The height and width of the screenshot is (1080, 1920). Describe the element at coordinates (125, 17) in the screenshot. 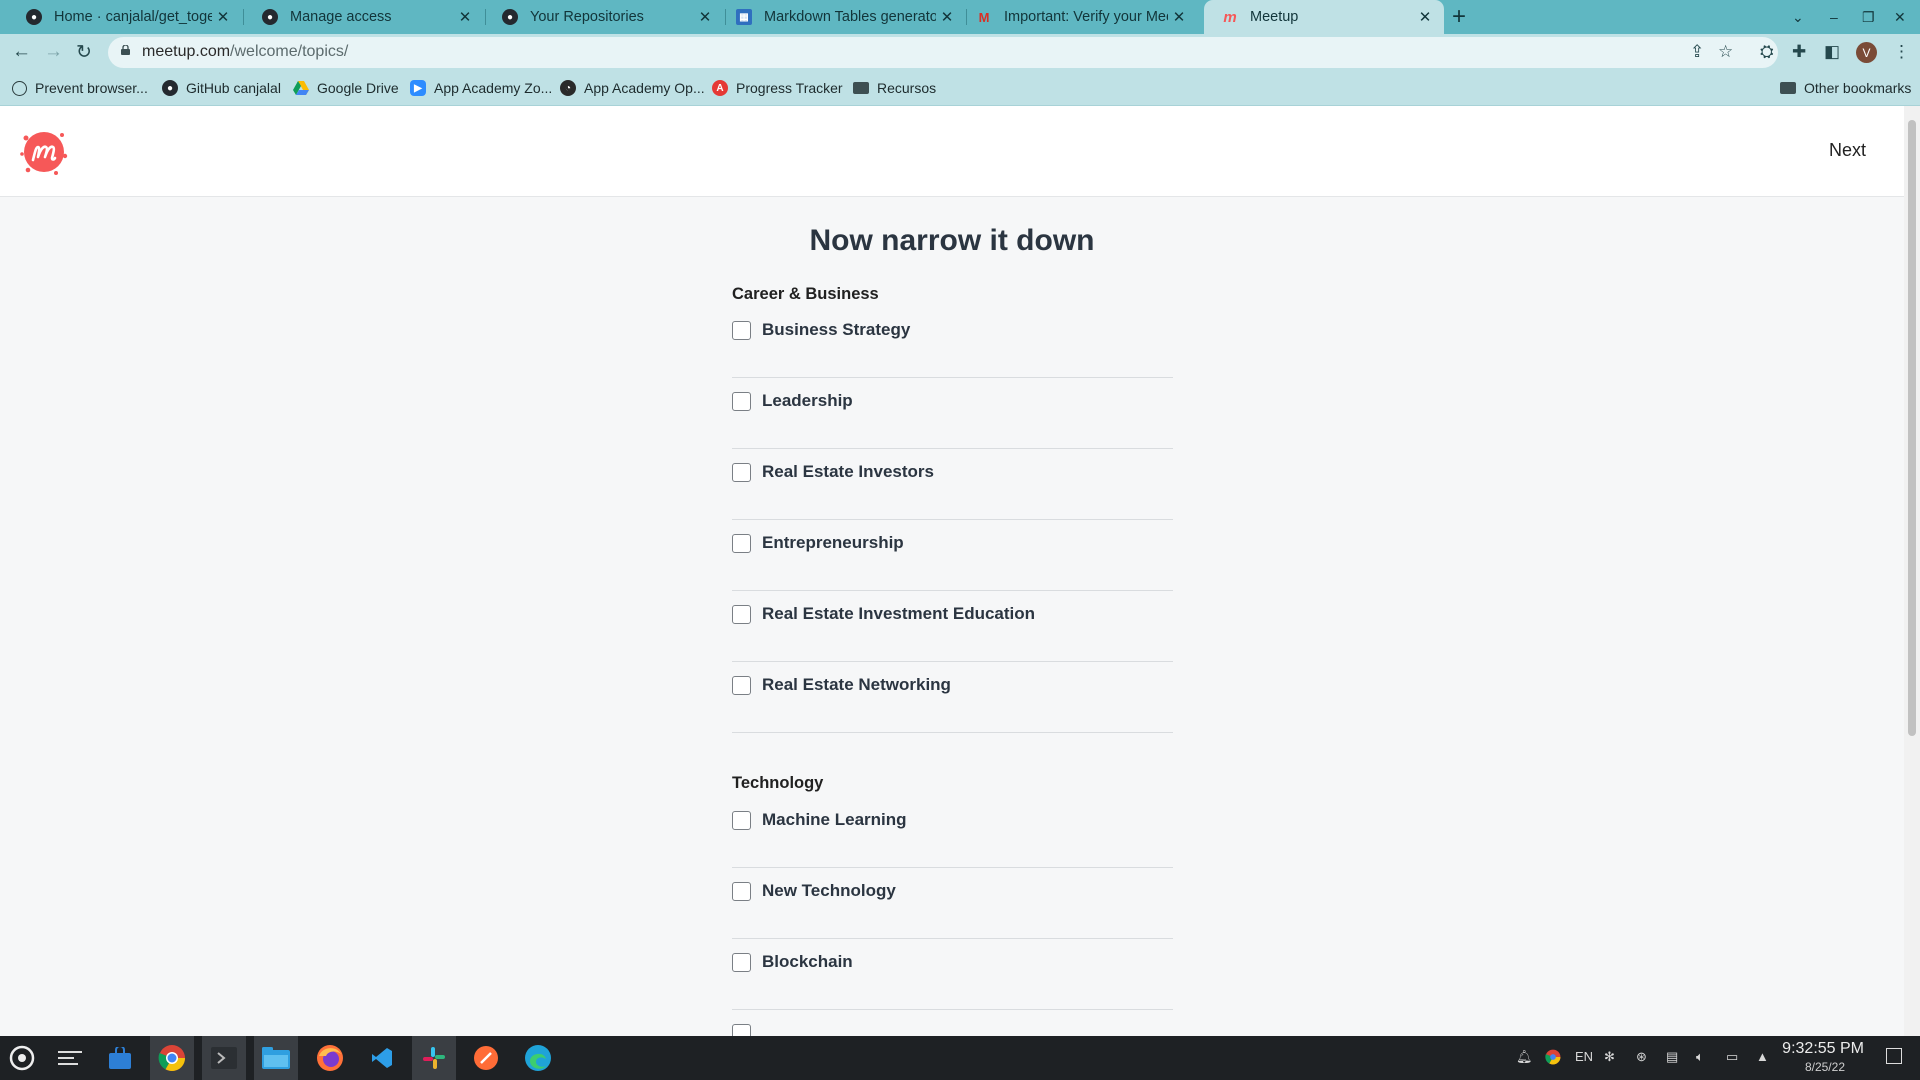

I see `tab-home-get-together: ● Home · canjalal/get_together ✕` at that location.